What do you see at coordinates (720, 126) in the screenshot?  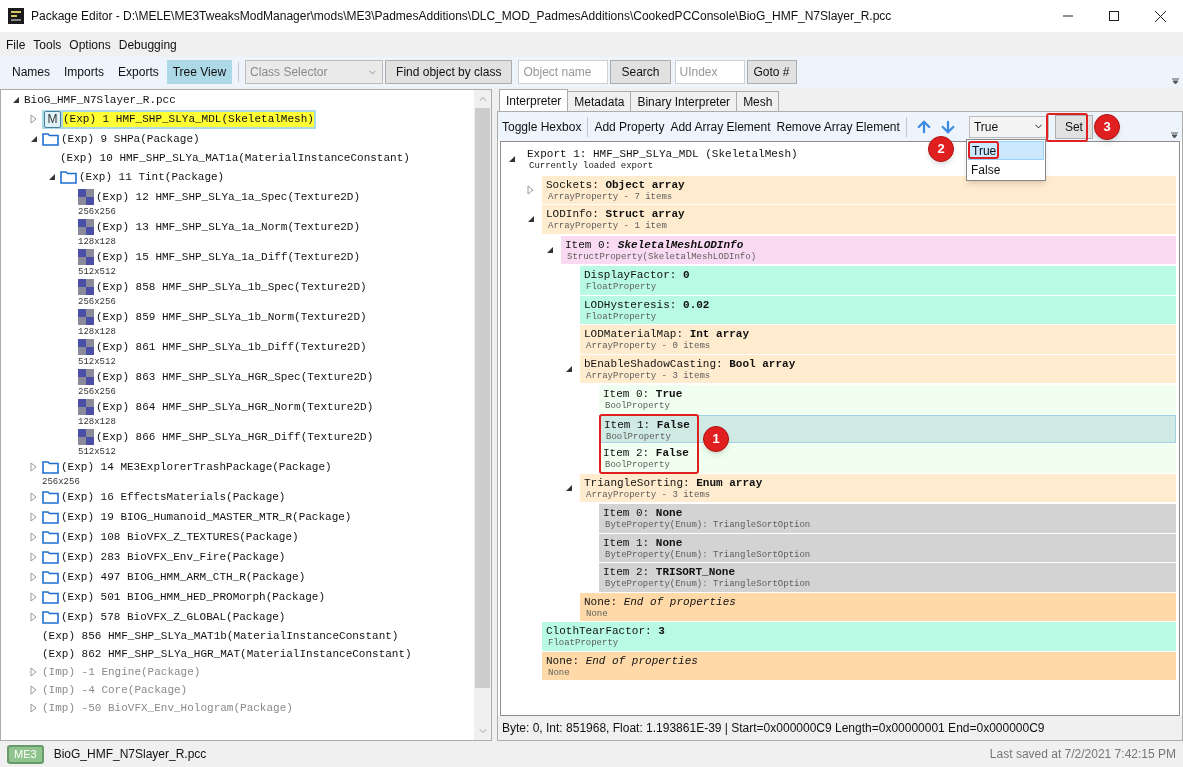 I see `toolbar-button: Add Array Element` at bounding box center [720, 126].